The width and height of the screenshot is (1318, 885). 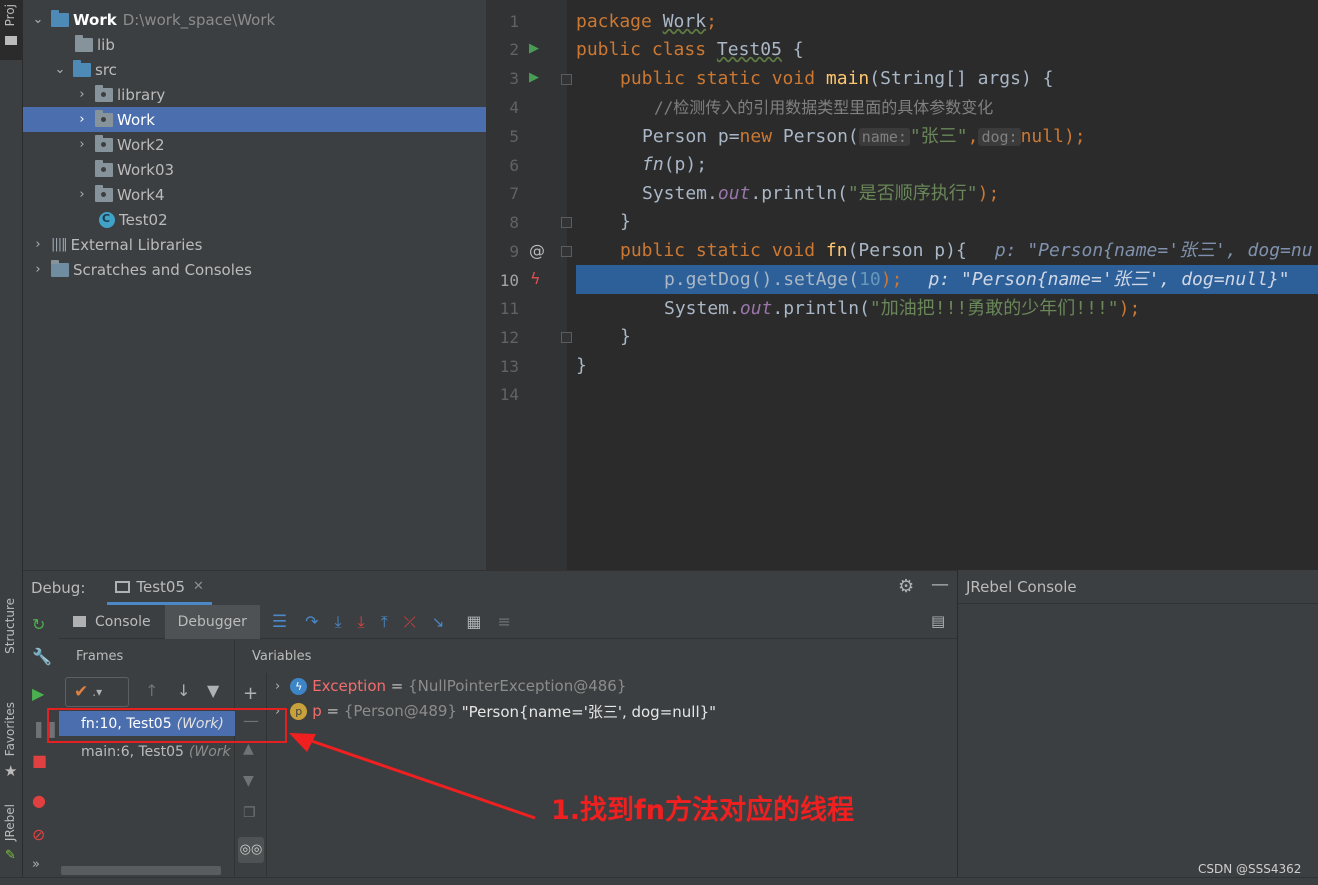 What do you see at coordinates (212, 621) in the screenshot?
I see `tab-debugger: Debugger` at bounding box center [212, 621].